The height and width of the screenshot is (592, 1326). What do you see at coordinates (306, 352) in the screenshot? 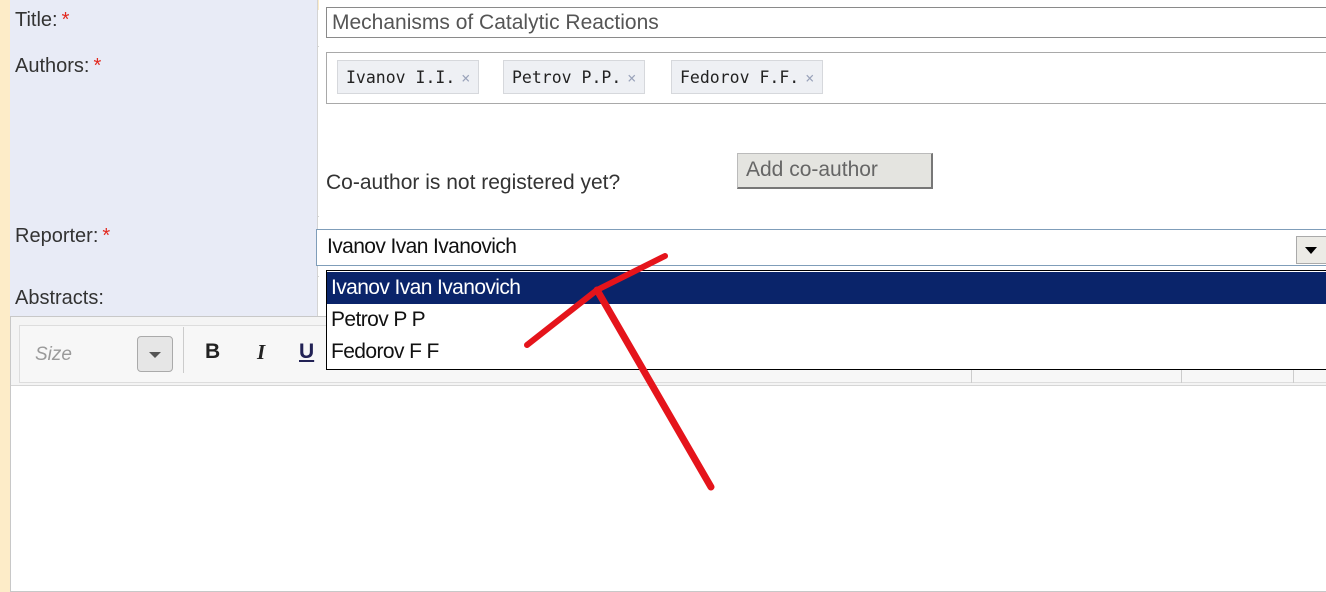
I see `underline-button: U` at bounding box center [306, 352].